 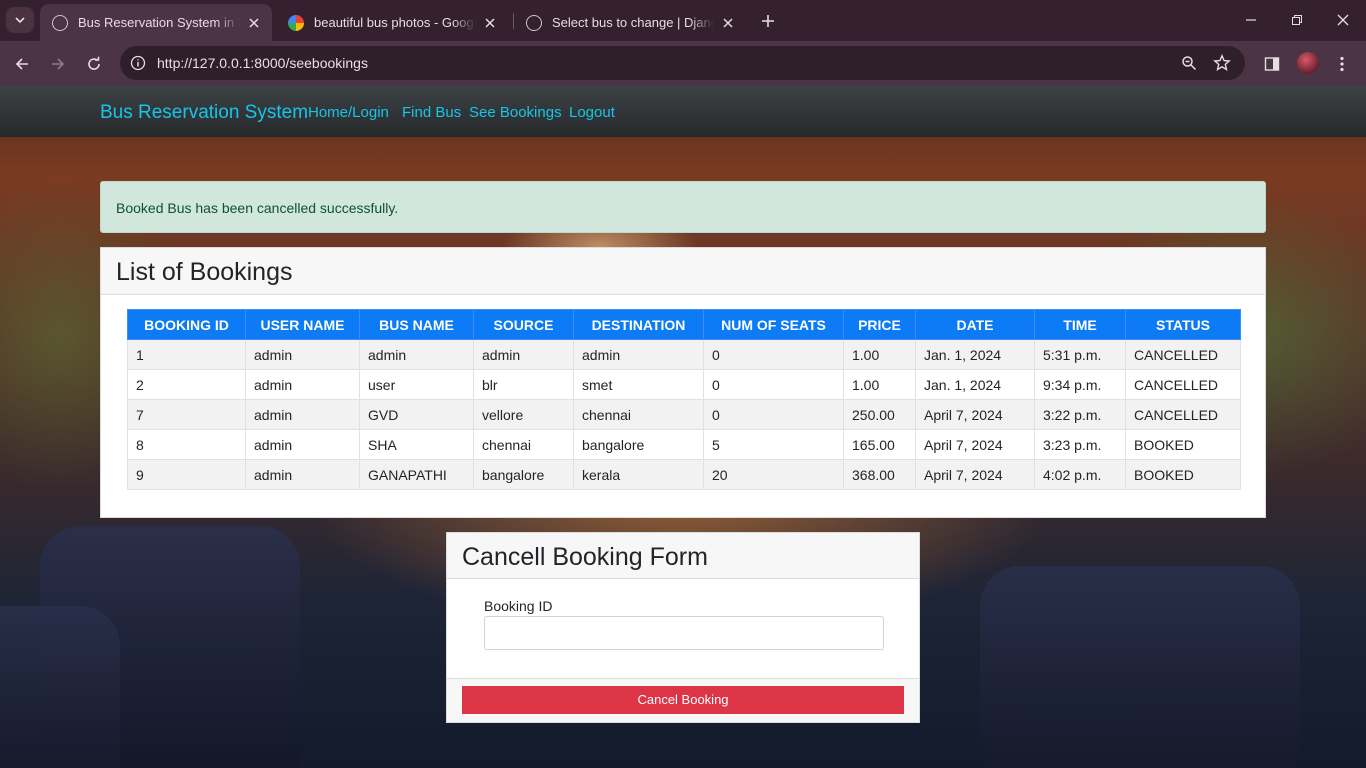 I want to click on plus-icon, so click(x=768, y=21).